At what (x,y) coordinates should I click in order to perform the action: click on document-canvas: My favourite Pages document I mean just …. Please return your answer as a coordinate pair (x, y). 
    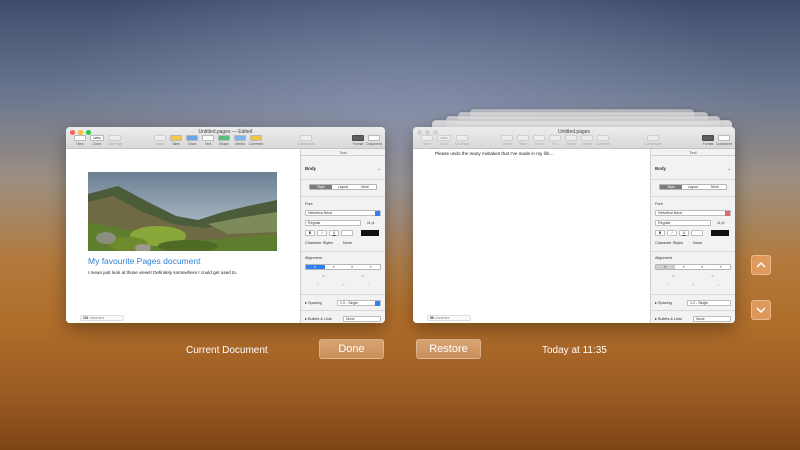
    Looking at the image, I should click on (183, 236).